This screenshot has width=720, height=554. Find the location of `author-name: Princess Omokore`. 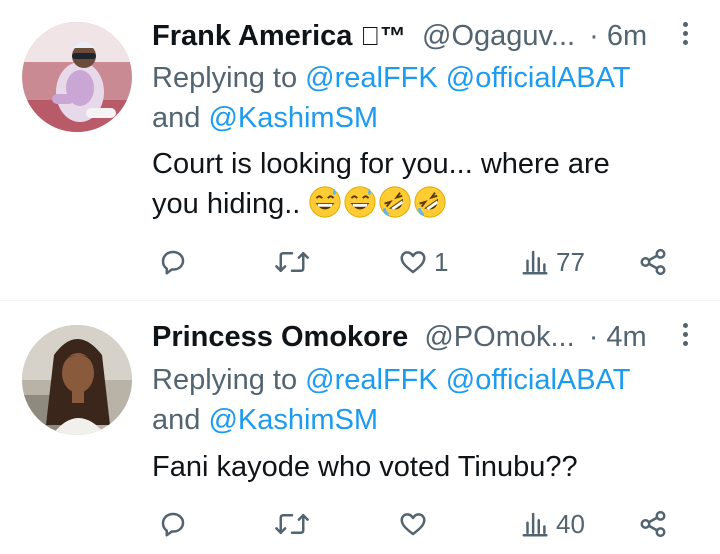

author-name: Princess Omokore is located at coordinates (280, 337).